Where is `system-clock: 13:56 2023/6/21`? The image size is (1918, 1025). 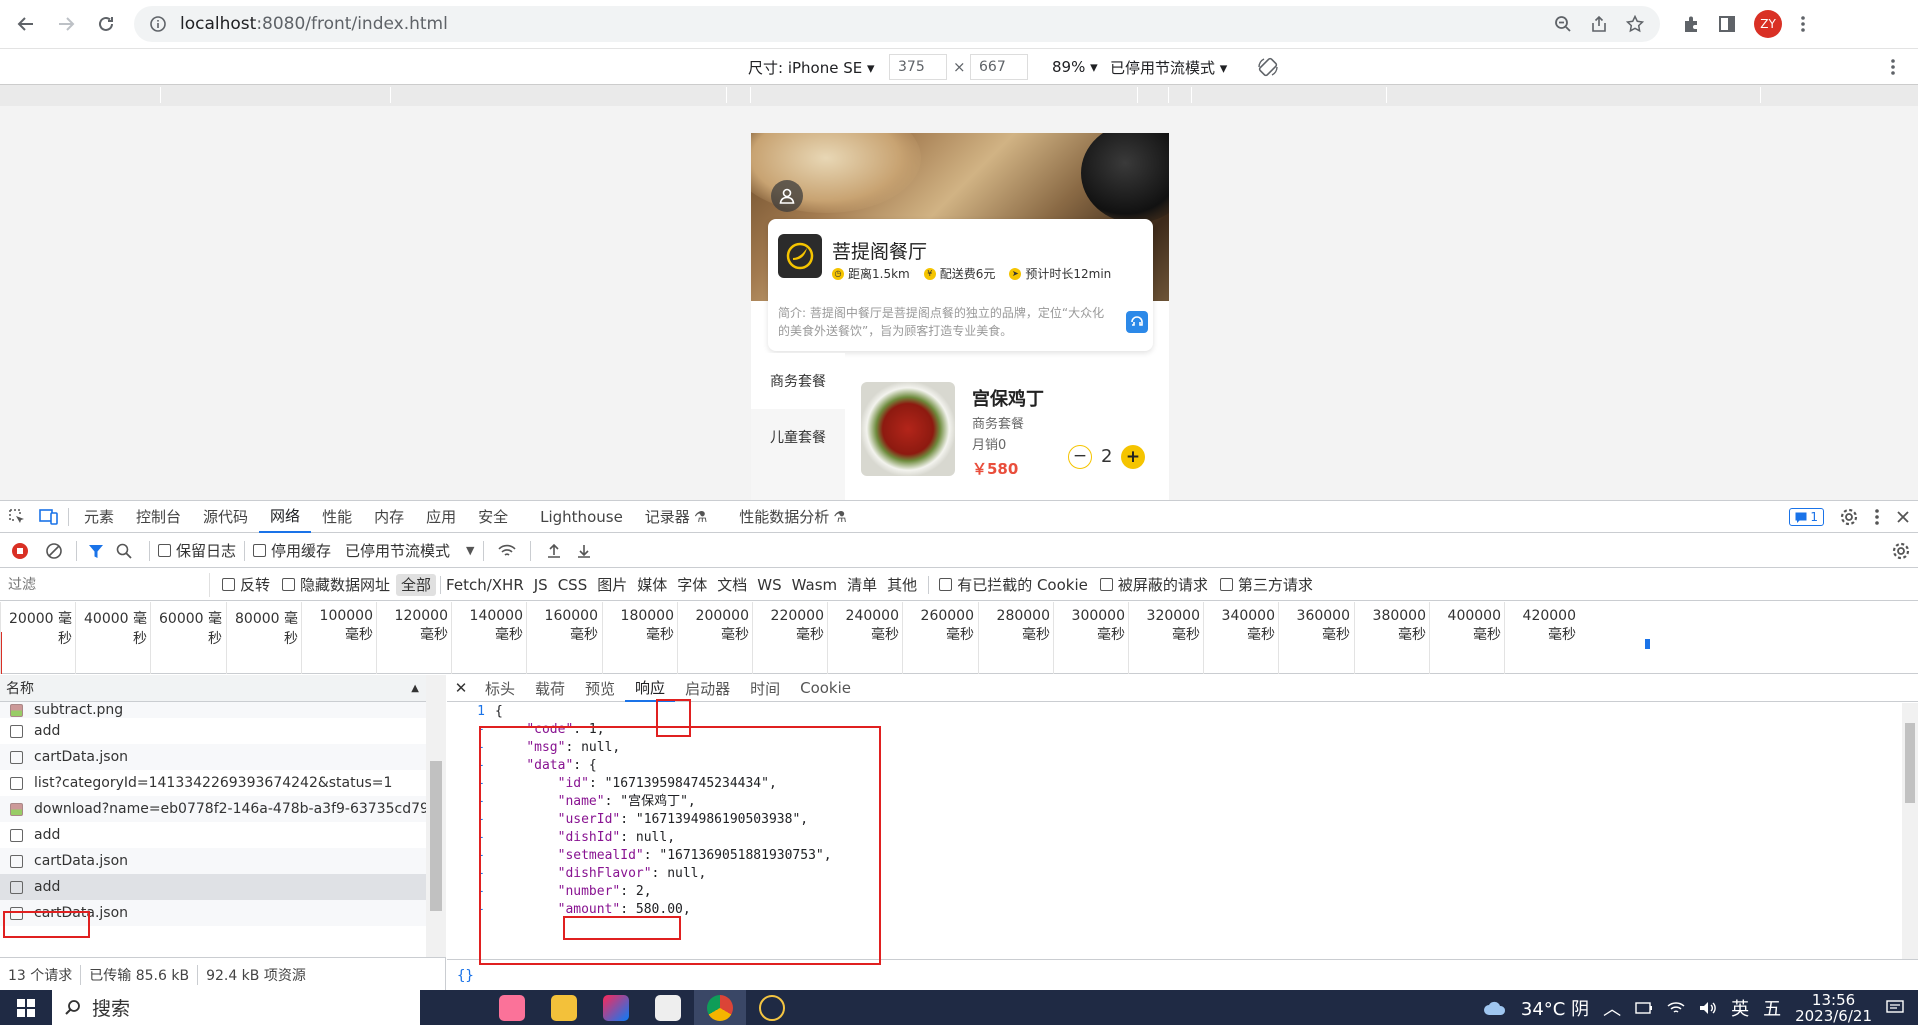
system-clock: 13:56 2023/6/21 is located at coordinates (1833, 1008).